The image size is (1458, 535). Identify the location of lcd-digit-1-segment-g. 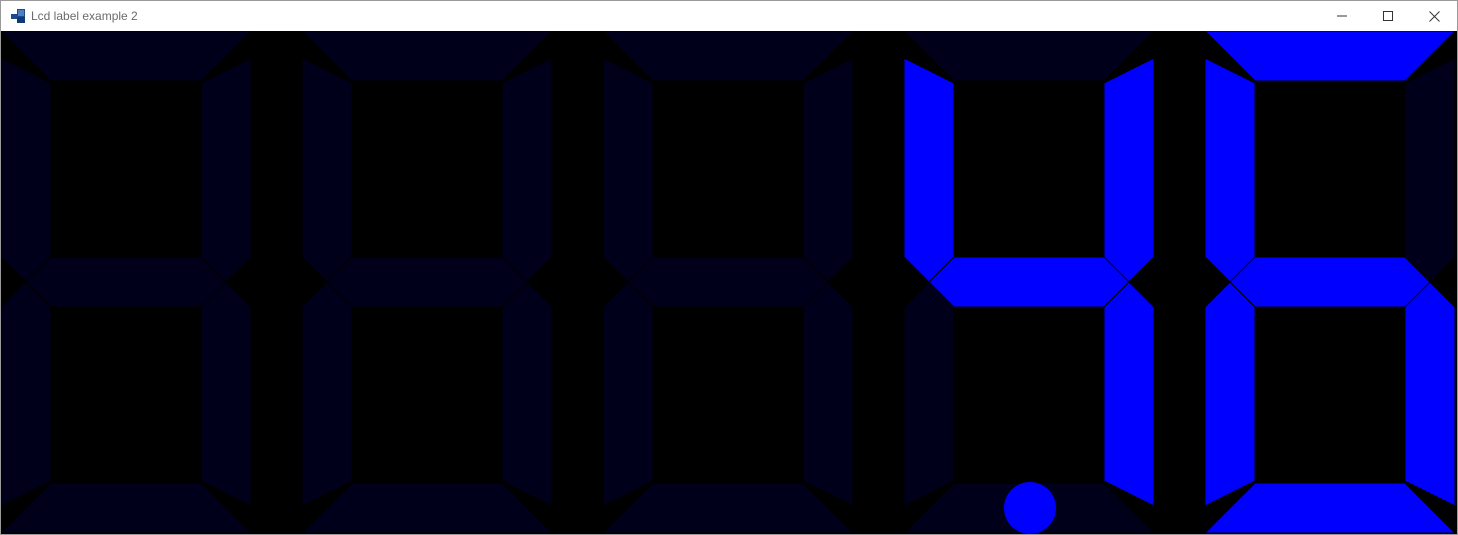
(126, 282).